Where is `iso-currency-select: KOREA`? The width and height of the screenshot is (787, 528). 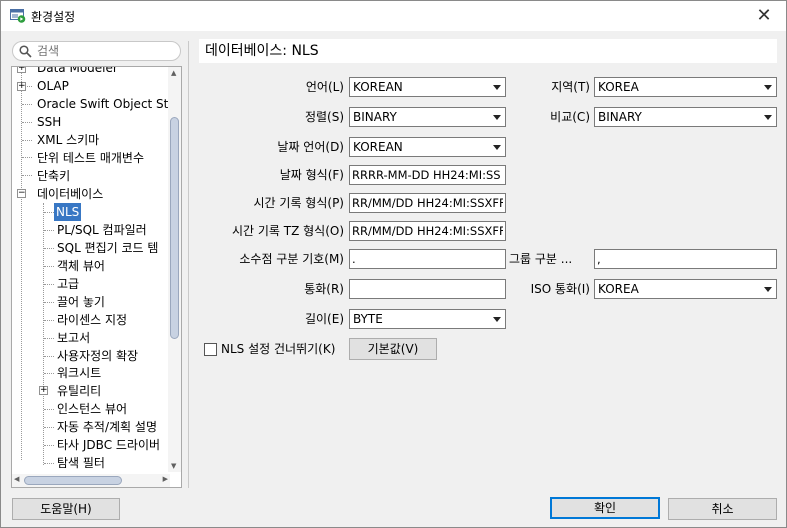 iso-currency-select: KOREA is located at coordinates (685, 289).